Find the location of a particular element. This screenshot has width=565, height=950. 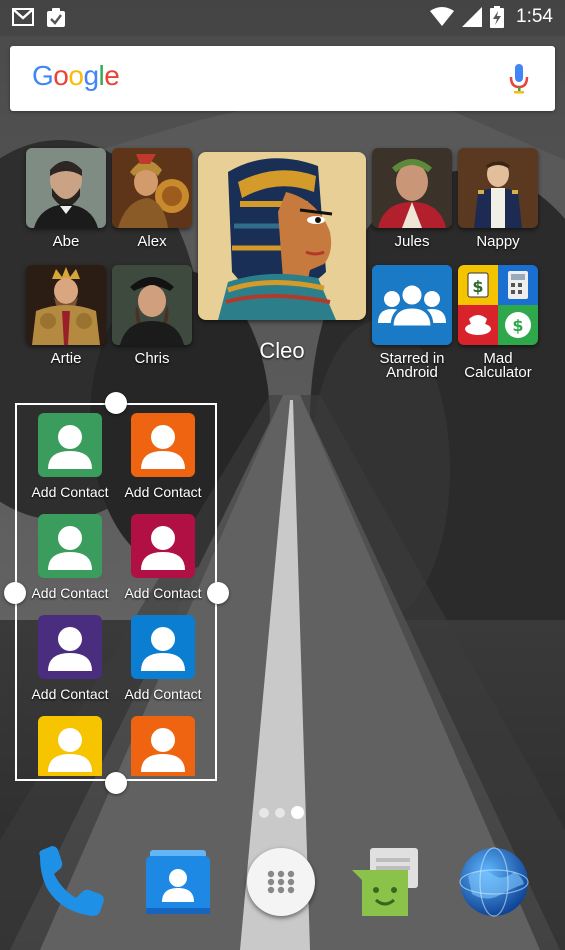

gmail-icon is located at coordinates (23, 17).